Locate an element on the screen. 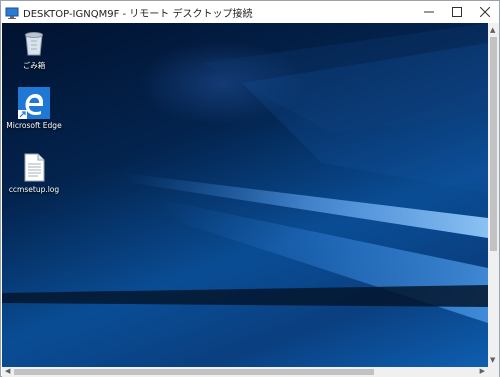 This screenshot has height=377, width=500. minimize-icon is located at coordinates (429, 12).